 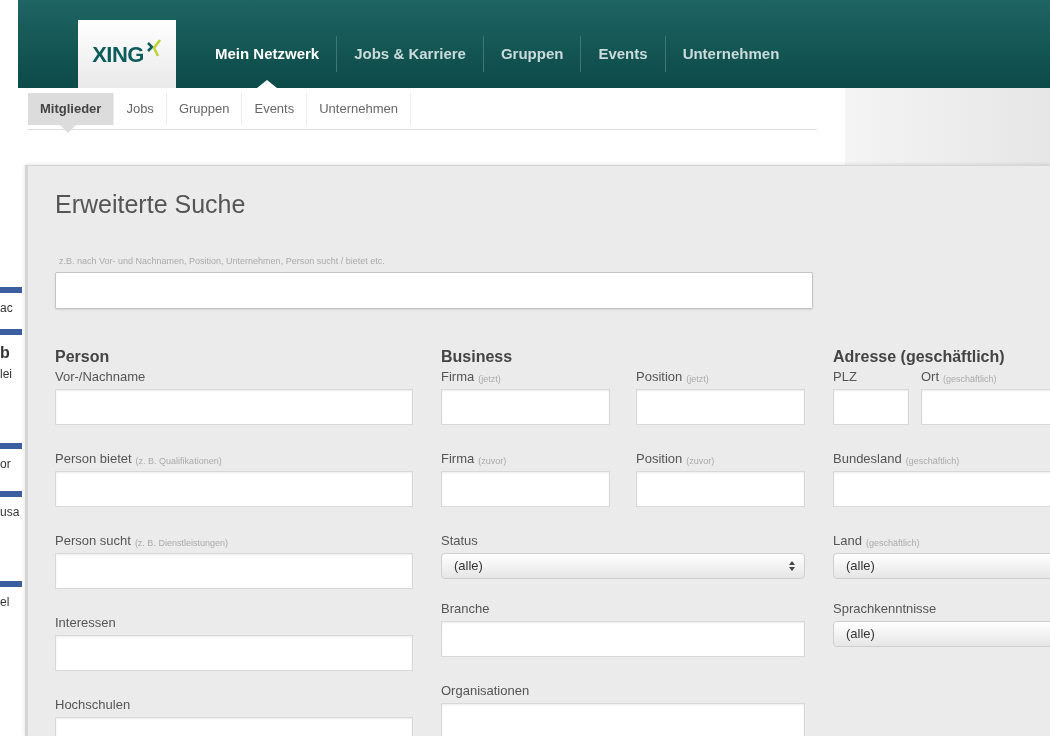 What do you see at coordinates (867, 458) in the screenshot?
I see `field-label: Bundesland` at bounding box center [867, 458].